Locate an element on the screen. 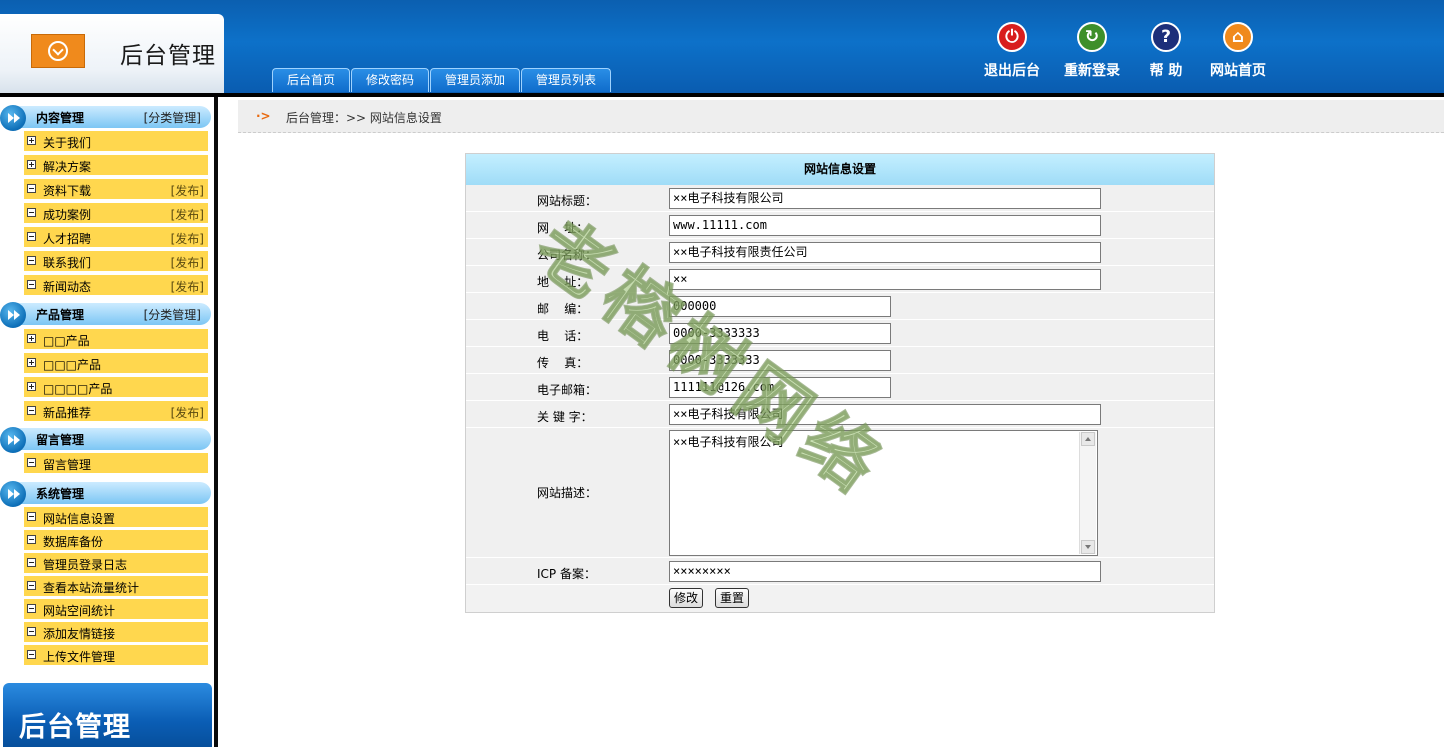 The width and height of the screenshot is (1444, 747). sidebar-item-solutions: 解决方案 is located at coordinates (116, 166).